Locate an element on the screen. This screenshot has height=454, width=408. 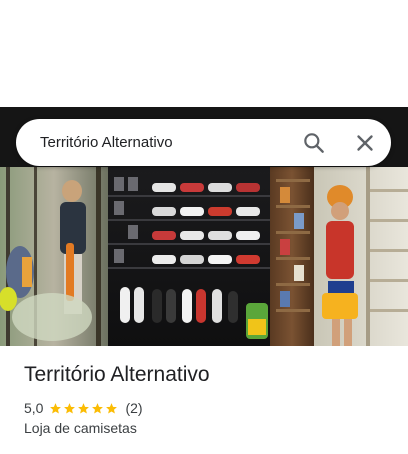
rating-value: 5,0 is located at coordinates (34, 408).